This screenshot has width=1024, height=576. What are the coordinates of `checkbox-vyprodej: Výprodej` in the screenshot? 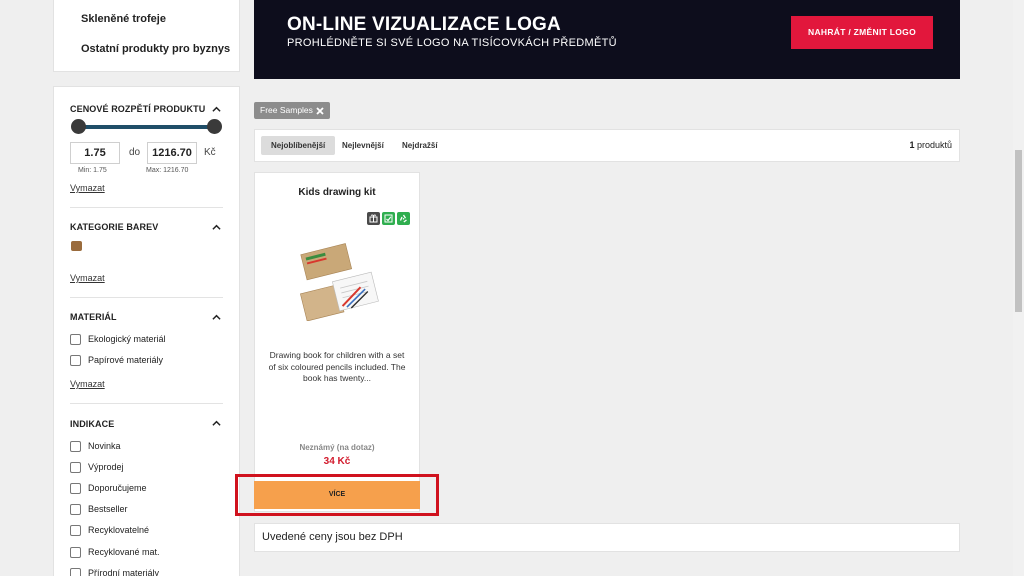 It's located at (97, 467).